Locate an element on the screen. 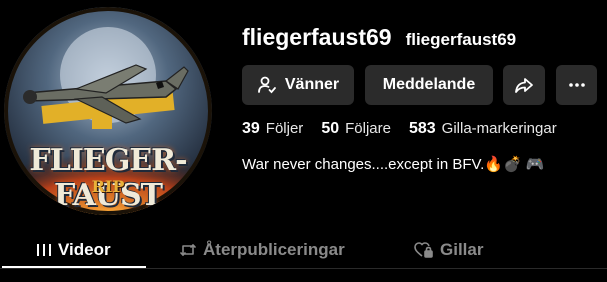 Image resolution: width=607 pixels, height=282 pixels. stat-following: 39 Följer is located at coordinates (272, 129).